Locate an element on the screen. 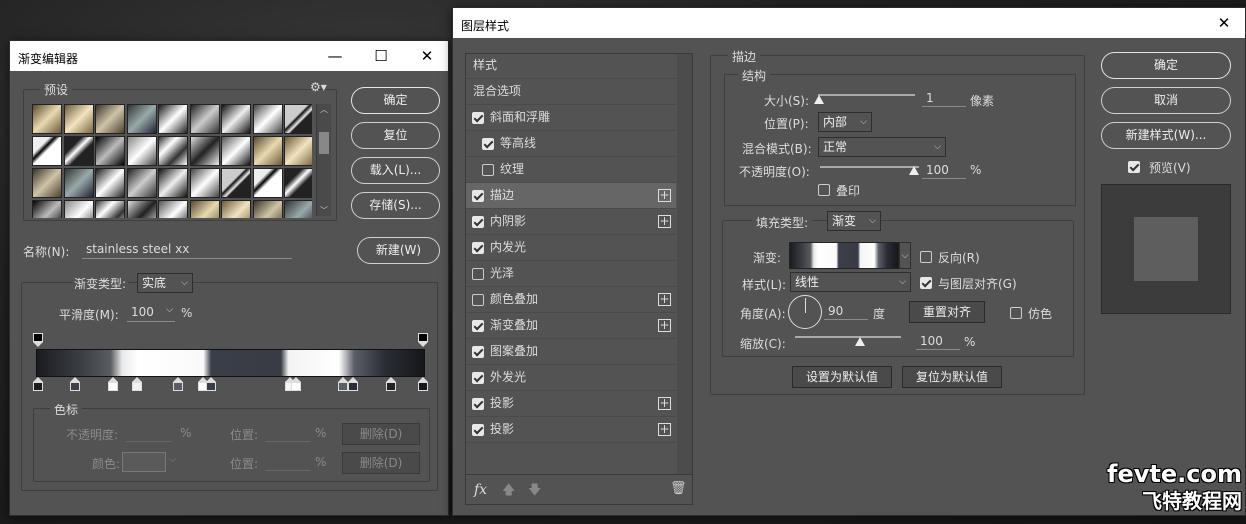 Image resolution: width=1246 pixels, height=524 pixels. effect-item: 图案叠加 is located at coordinates (571, 352).